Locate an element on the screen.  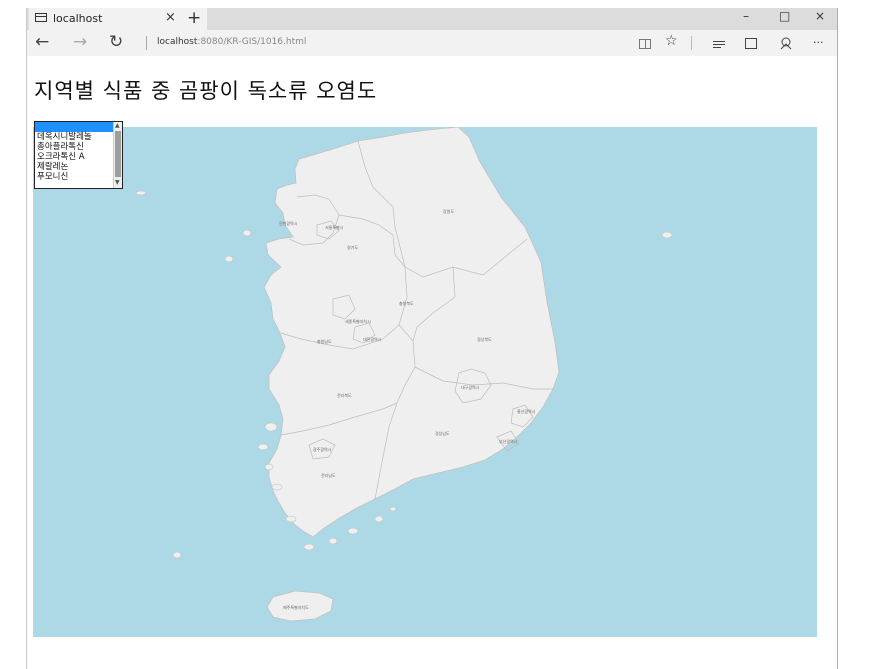
maximize-button: □ is located at coordinates (784, 16).